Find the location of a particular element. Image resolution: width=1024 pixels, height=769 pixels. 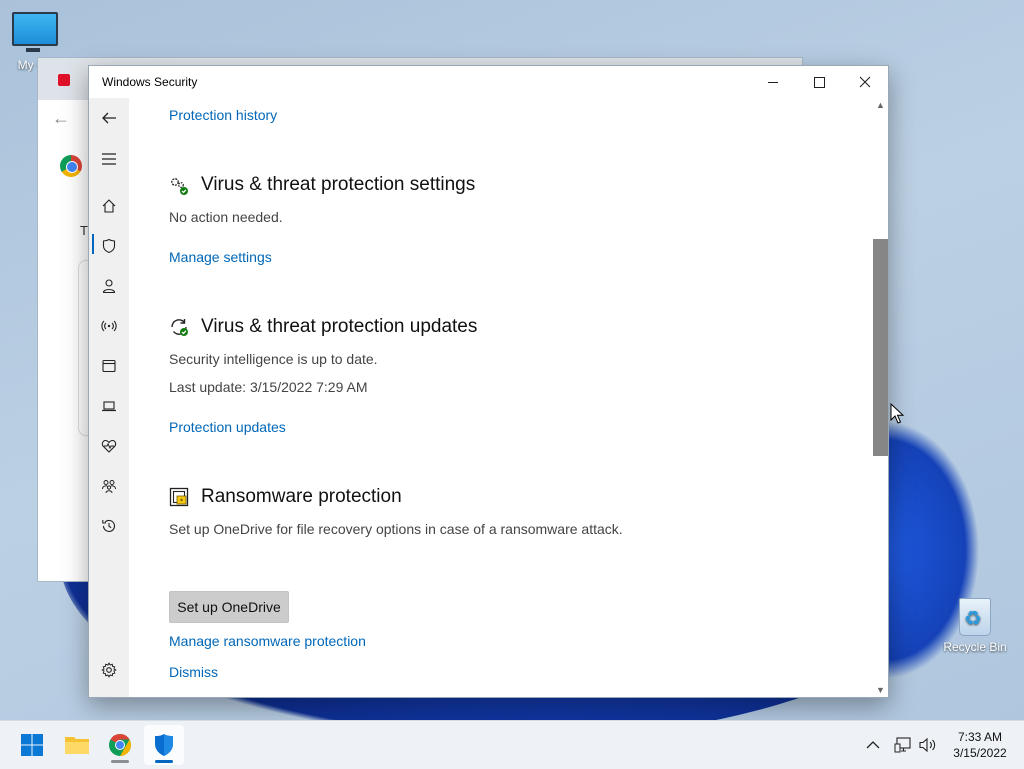

hamburger-icon is located at coordinates (109, 159).